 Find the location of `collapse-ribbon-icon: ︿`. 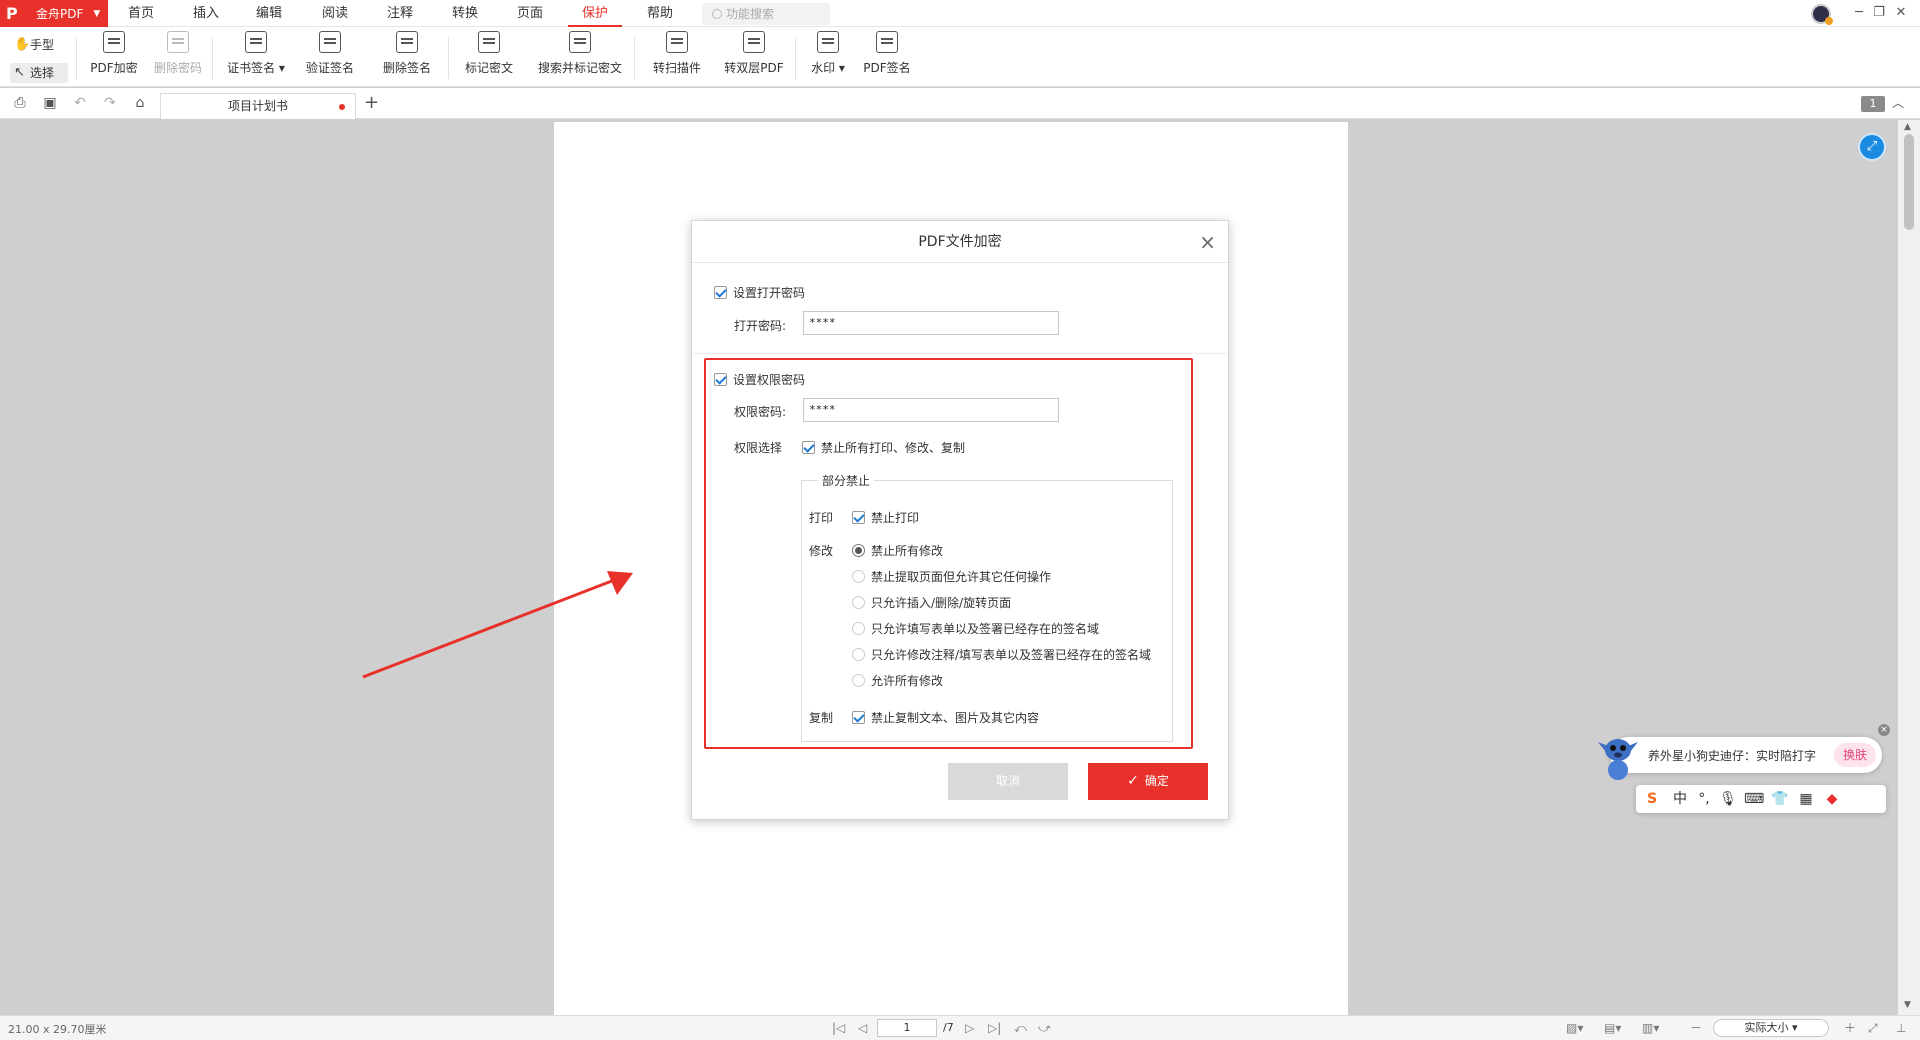

collapse-ribbon-icon: ︿ is located at coordinates (1898, 102).